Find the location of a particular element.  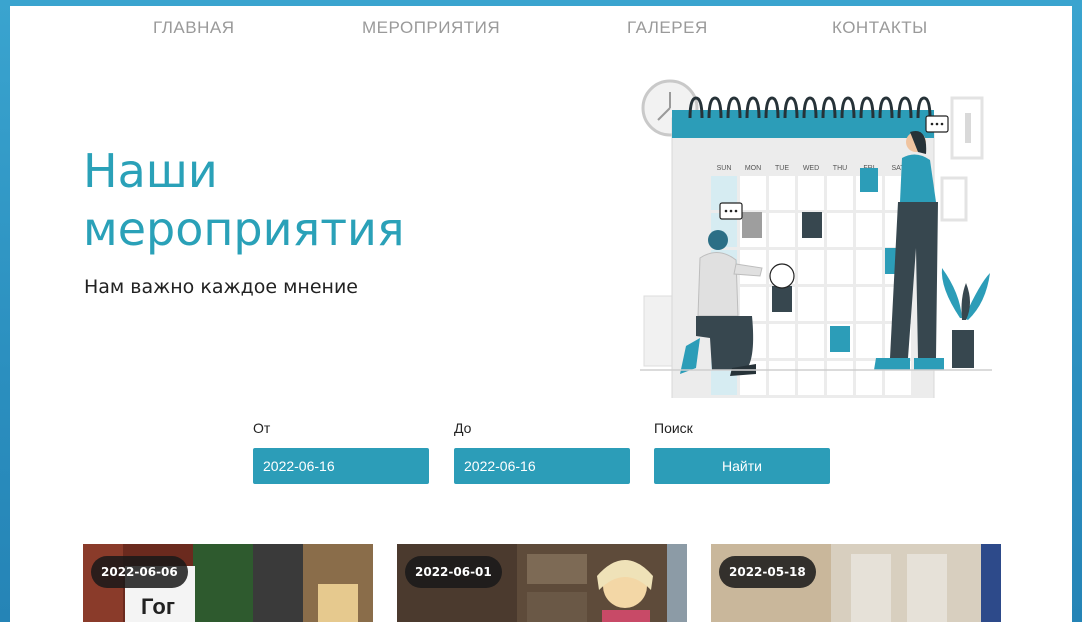

event-card: 2022-06-01 is located at coordinates (542, 583).